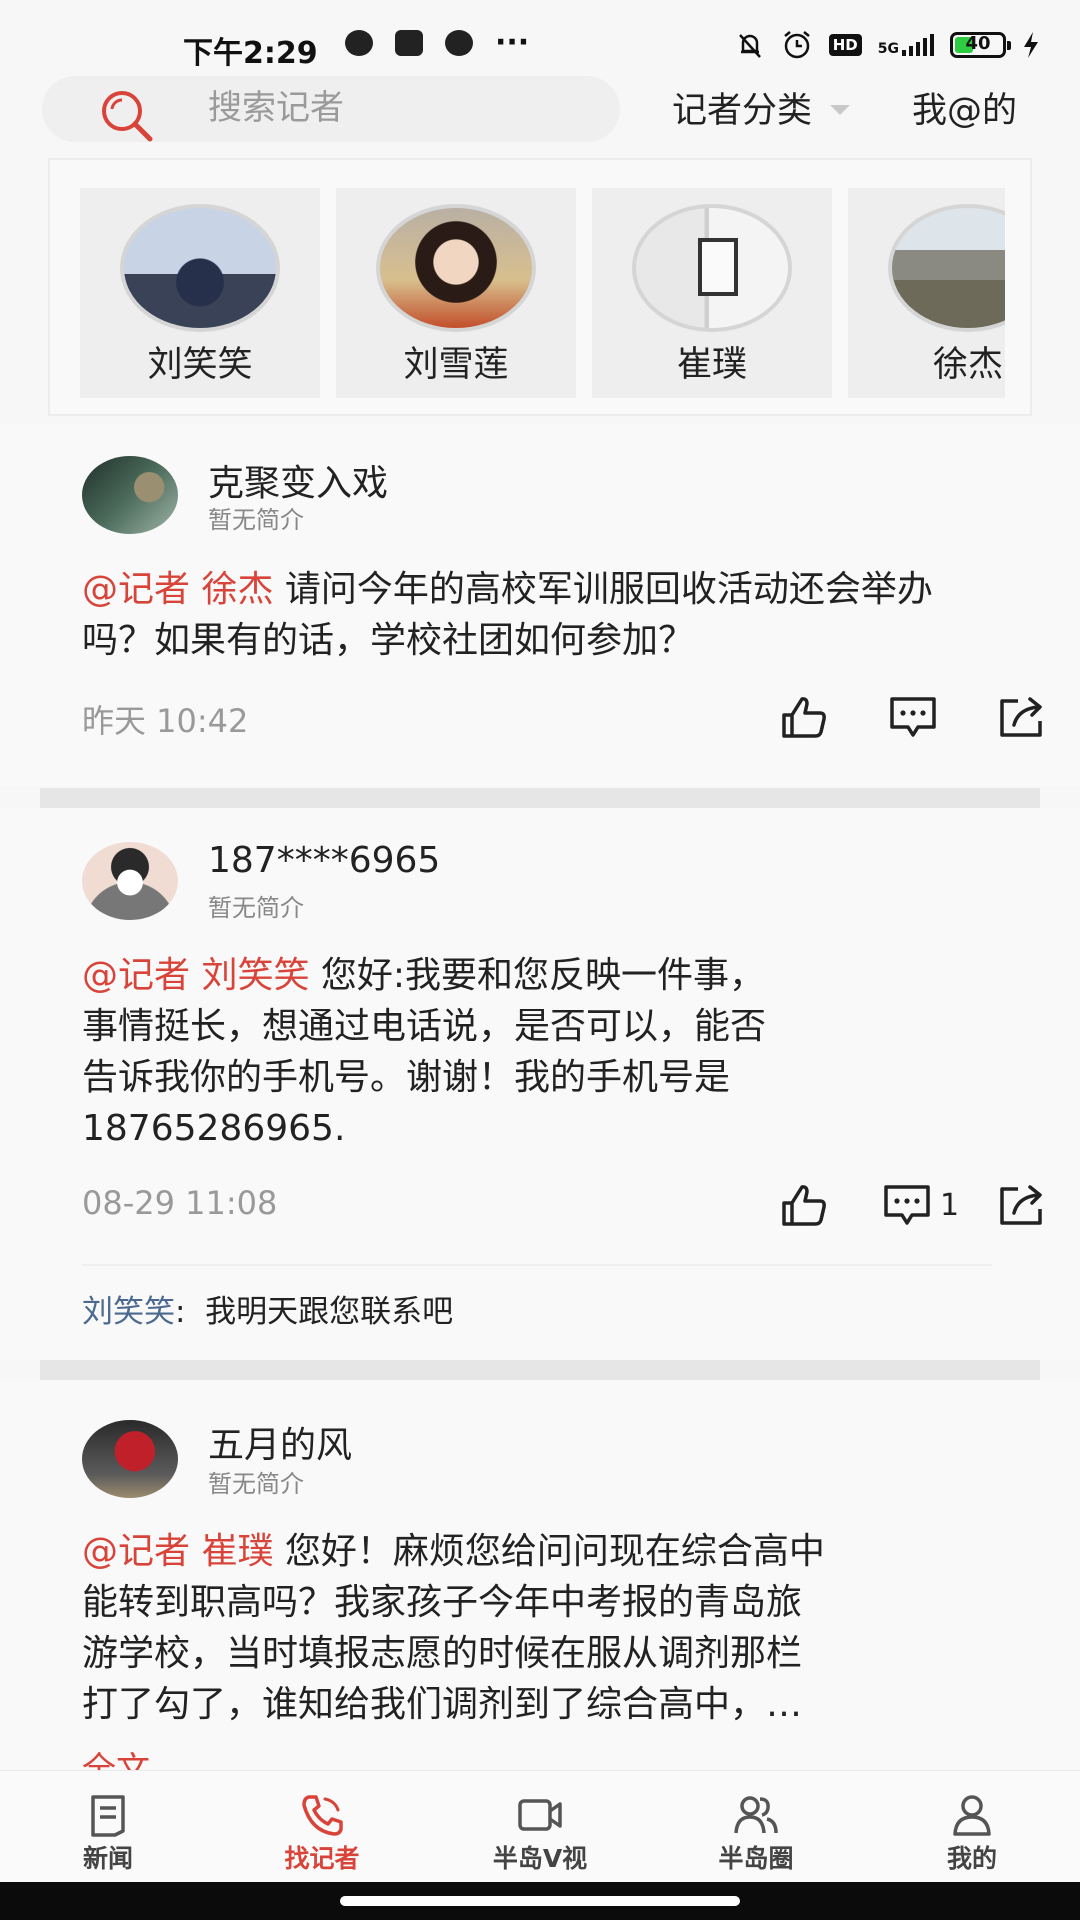 The height and width of the screenshot is (1920, 1080). I want to click on reporter-card: 刘雪莲, so click(456, 293).